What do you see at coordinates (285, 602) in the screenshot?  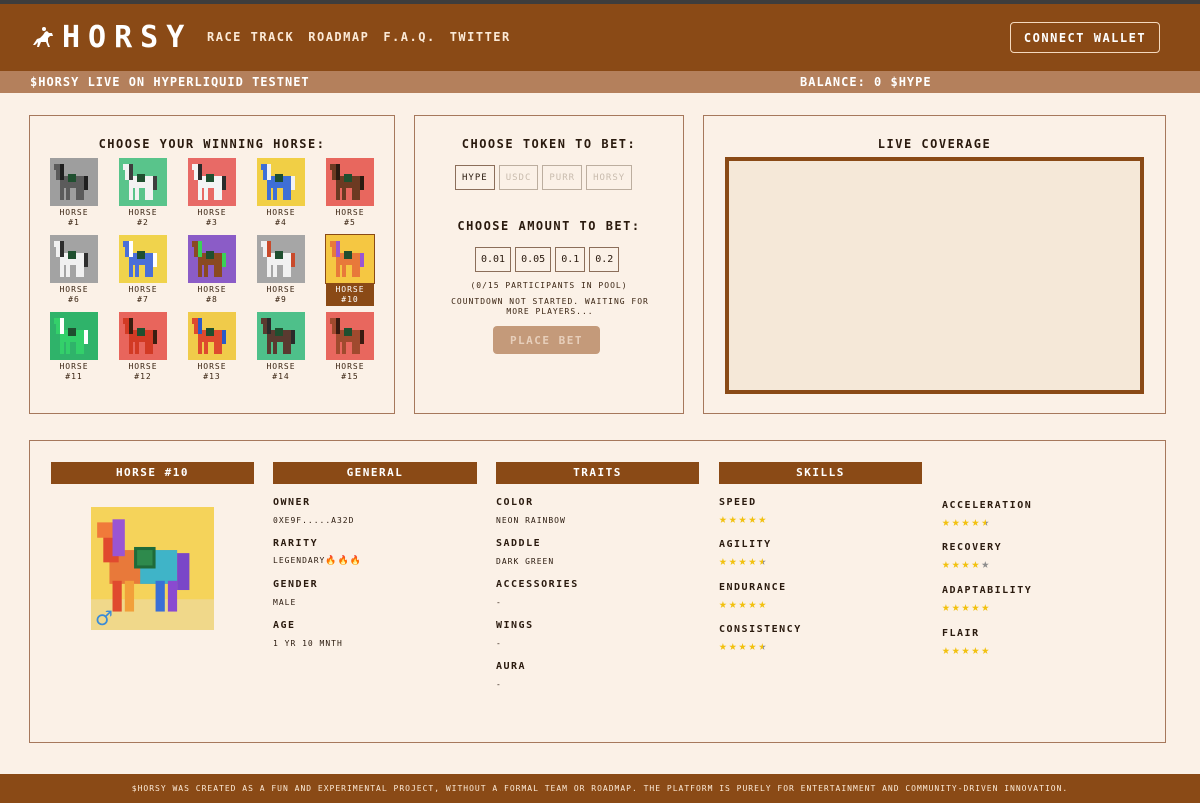 I see `gender-value: MALE` at bounding box center [285, 602].